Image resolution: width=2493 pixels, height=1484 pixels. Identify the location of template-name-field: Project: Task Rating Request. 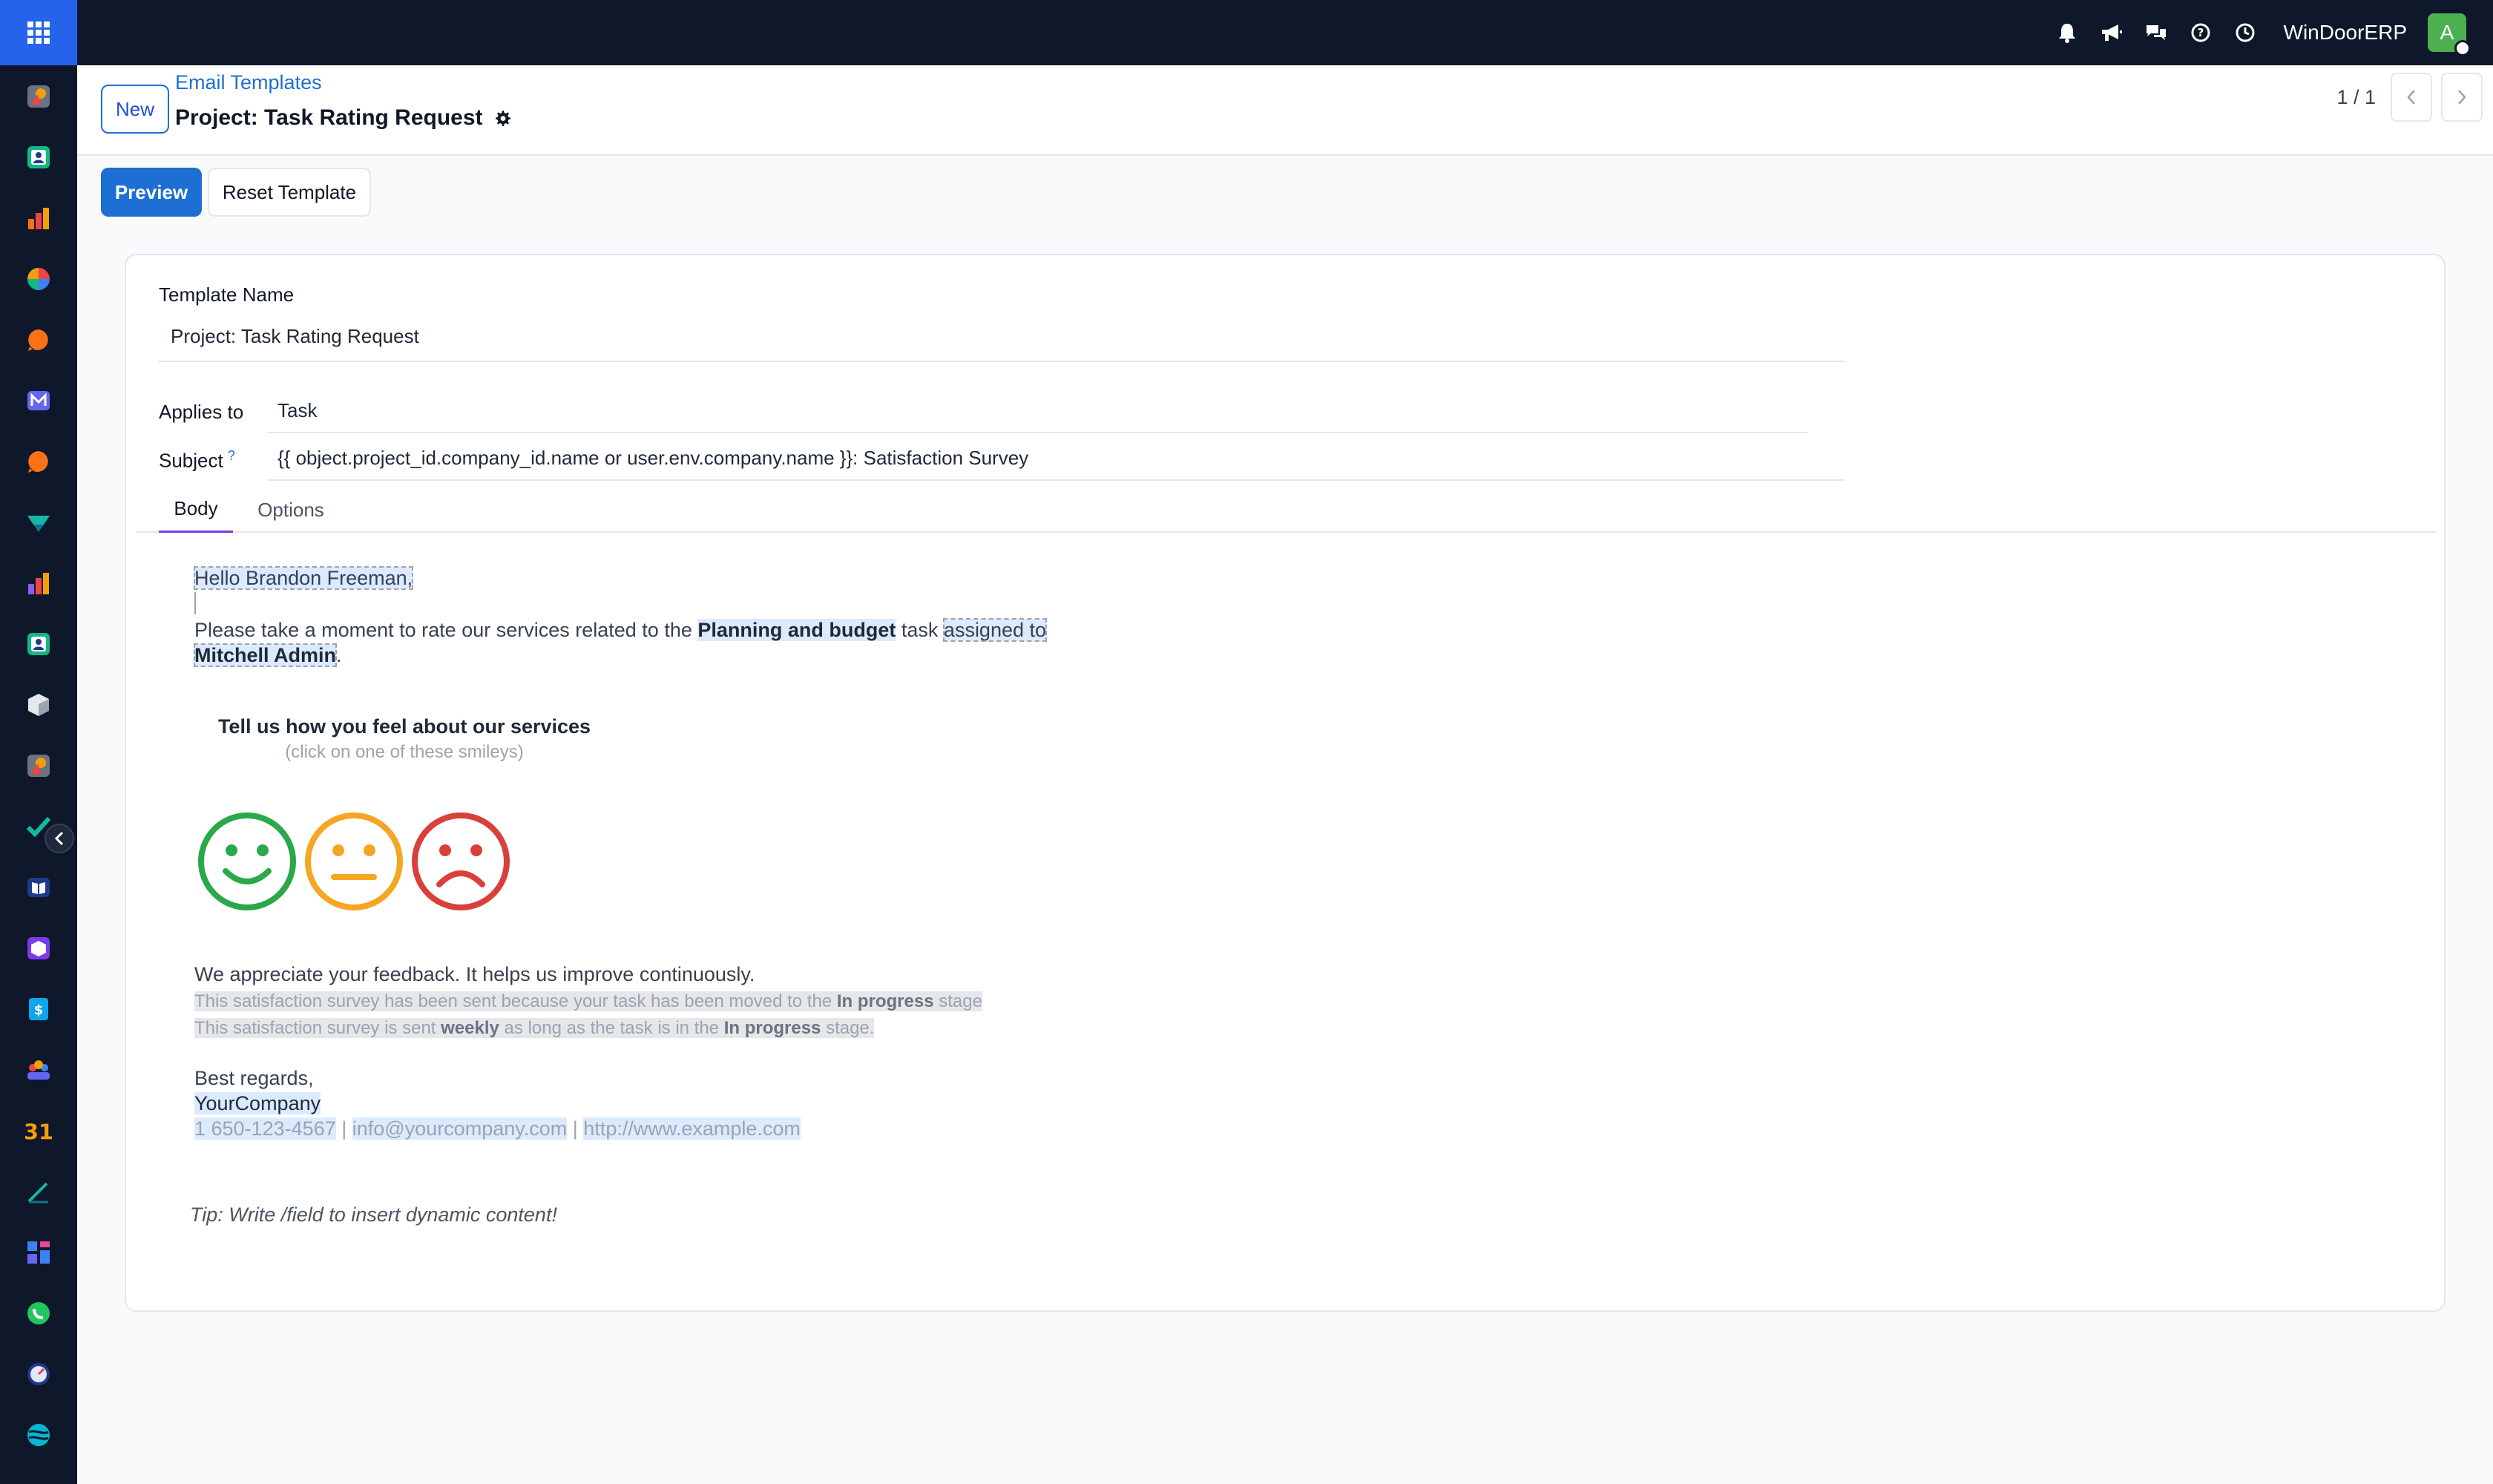
(1002, 337).